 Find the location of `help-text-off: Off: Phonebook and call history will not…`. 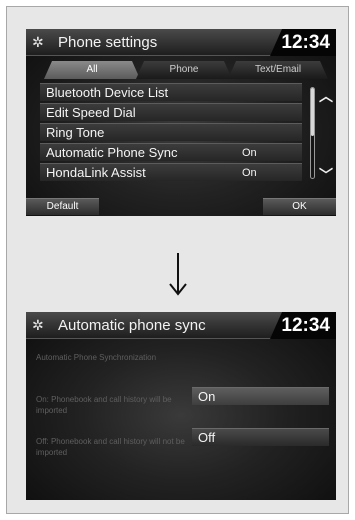

help-text-off: Off: Phonebook and call history will not… is located at coordinates (110, 447).